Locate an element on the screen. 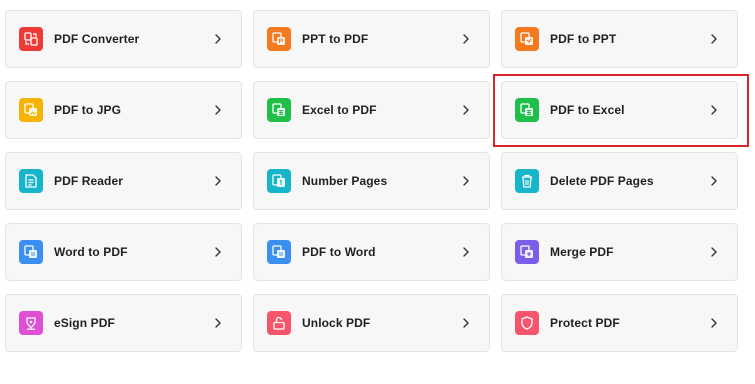 The width and height of the screenshot is (755, 384). tool-card-ppt-to-pdf: PPT to PDF is located at coordinates (371, 39).